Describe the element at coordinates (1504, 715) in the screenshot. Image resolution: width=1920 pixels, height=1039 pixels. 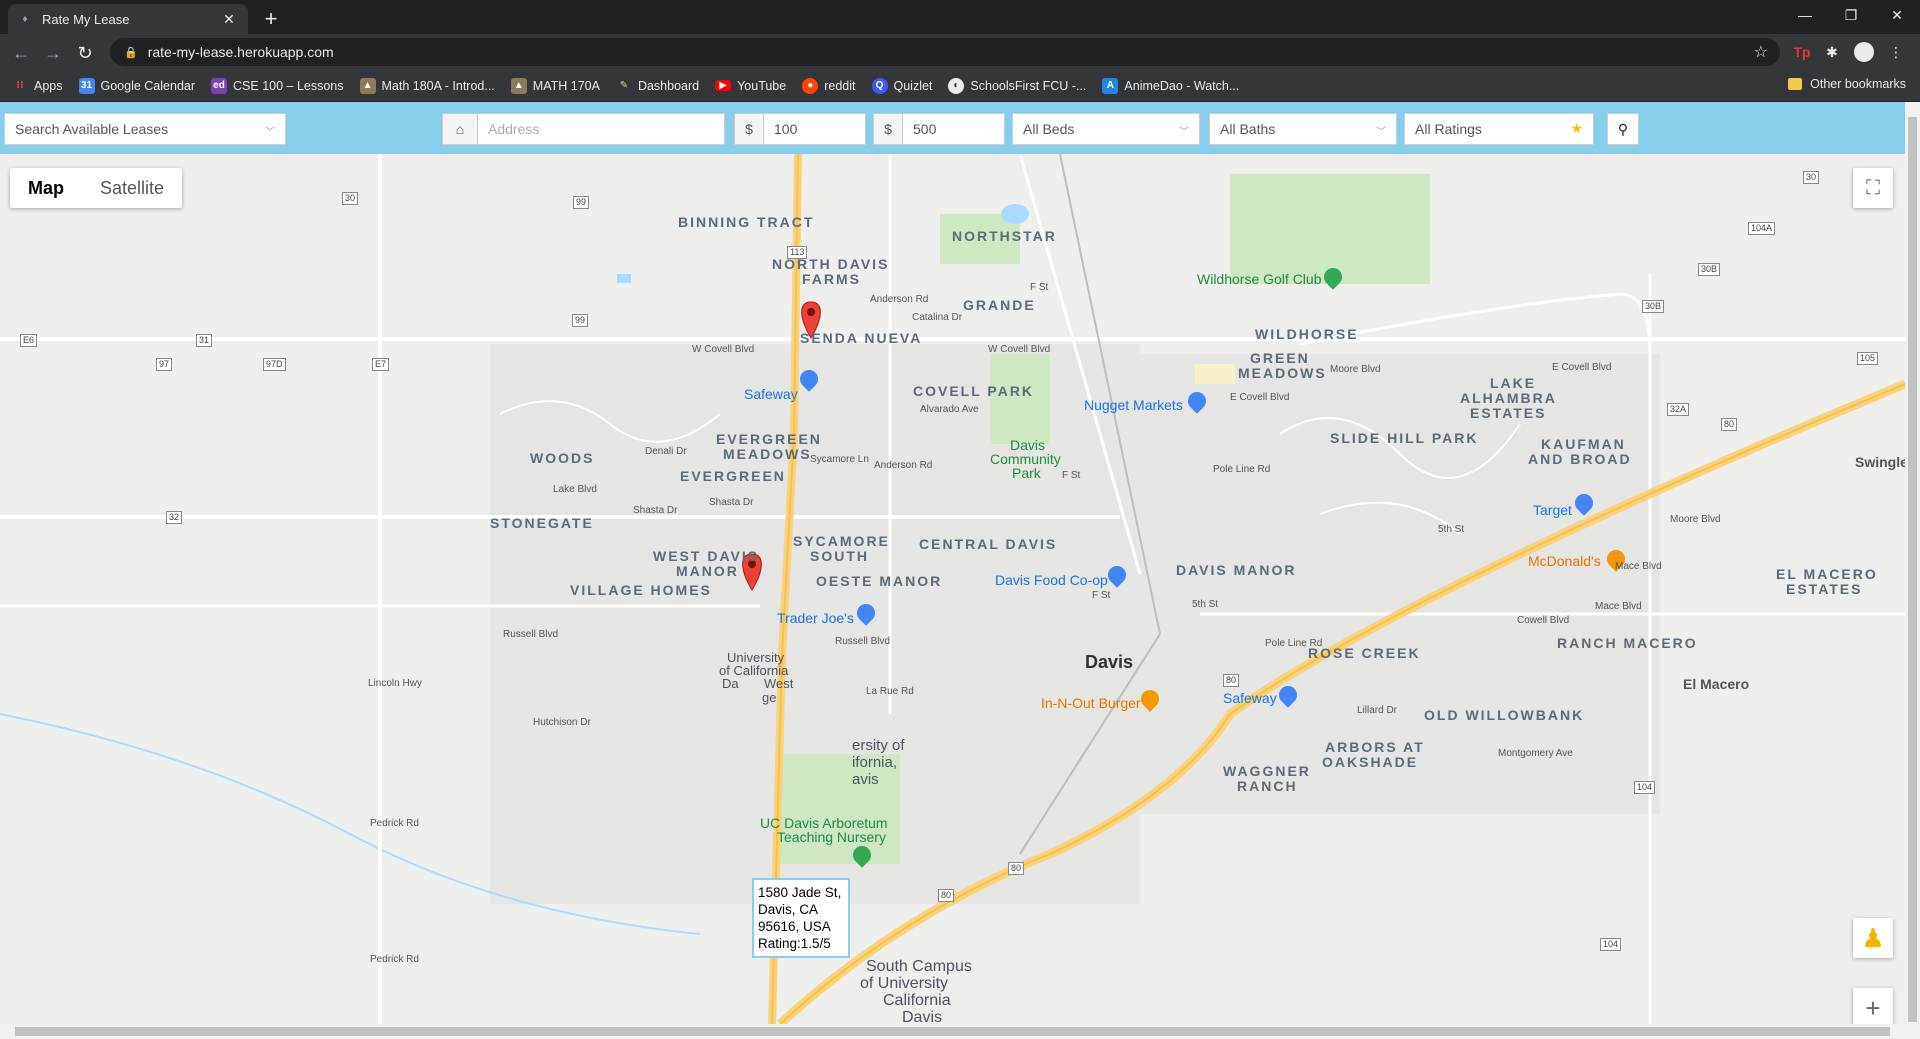
I see `neighborhood-label: OLD WILLOWBANK` at that location.